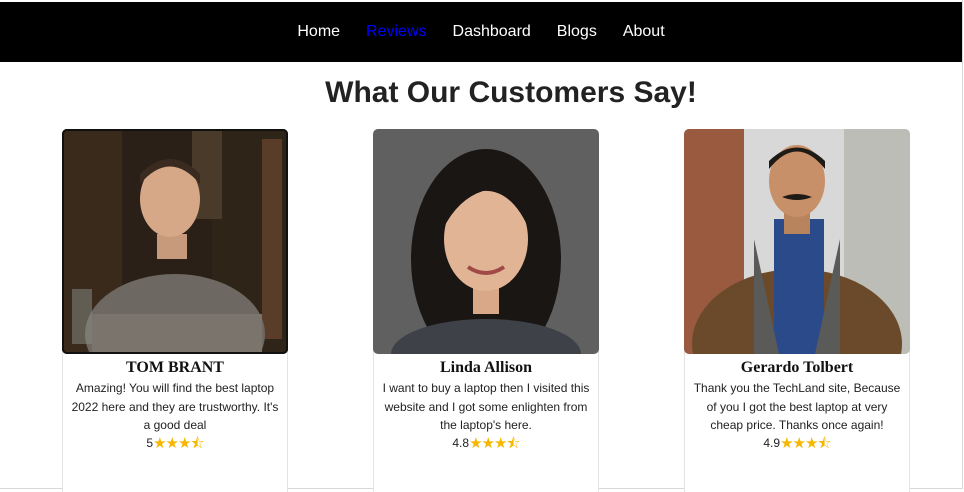 This screenshot has height=492, width=964. I want to click on nav-reviews-link: Reviews, so click(396, 32).